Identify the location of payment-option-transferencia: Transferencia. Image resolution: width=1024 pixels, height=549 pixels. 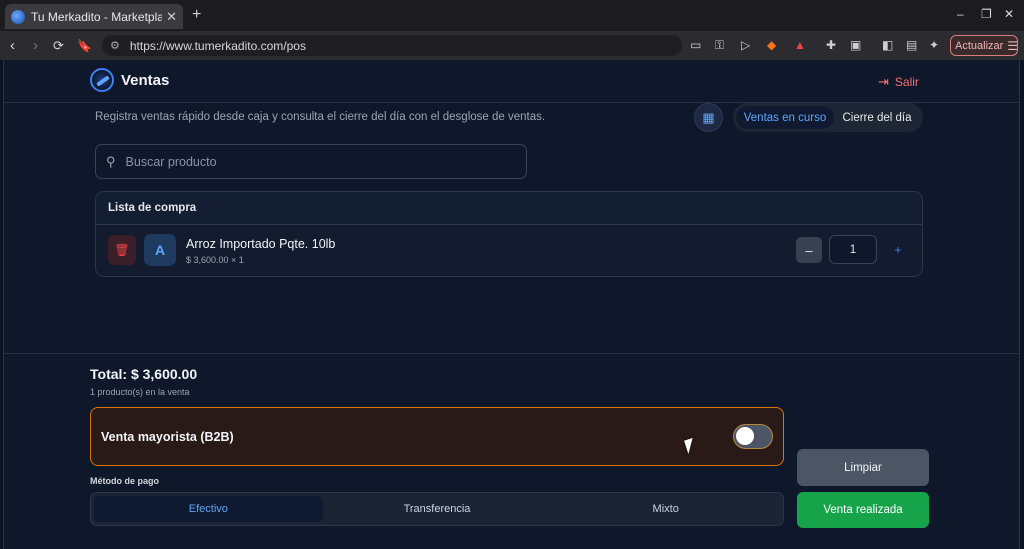
(437, 509).